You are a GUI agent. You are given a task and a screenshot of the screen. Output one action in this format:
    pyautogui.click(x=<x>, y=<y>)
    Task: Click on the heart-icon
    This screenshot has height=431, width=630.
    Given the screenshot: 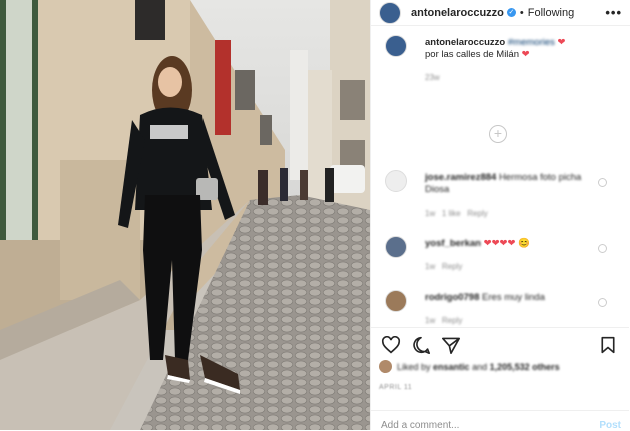 What is the action you would take?
    pyautogui.click(x=391, y=345)
    